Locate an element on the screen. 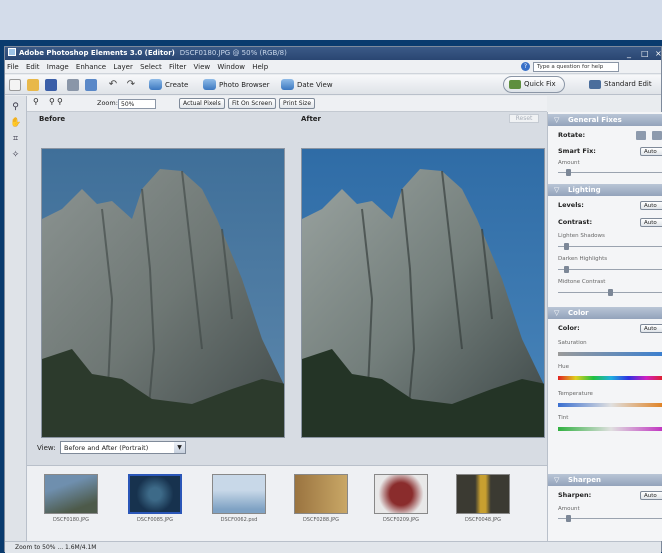 This screenshot has width=662, height=553. standard-edit-button: Standard Edit is located at coordinates (622, 84).